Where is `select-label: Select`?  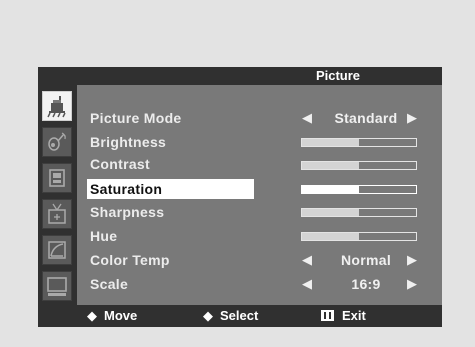
select-label: Select is located at coordinates (239, 315).